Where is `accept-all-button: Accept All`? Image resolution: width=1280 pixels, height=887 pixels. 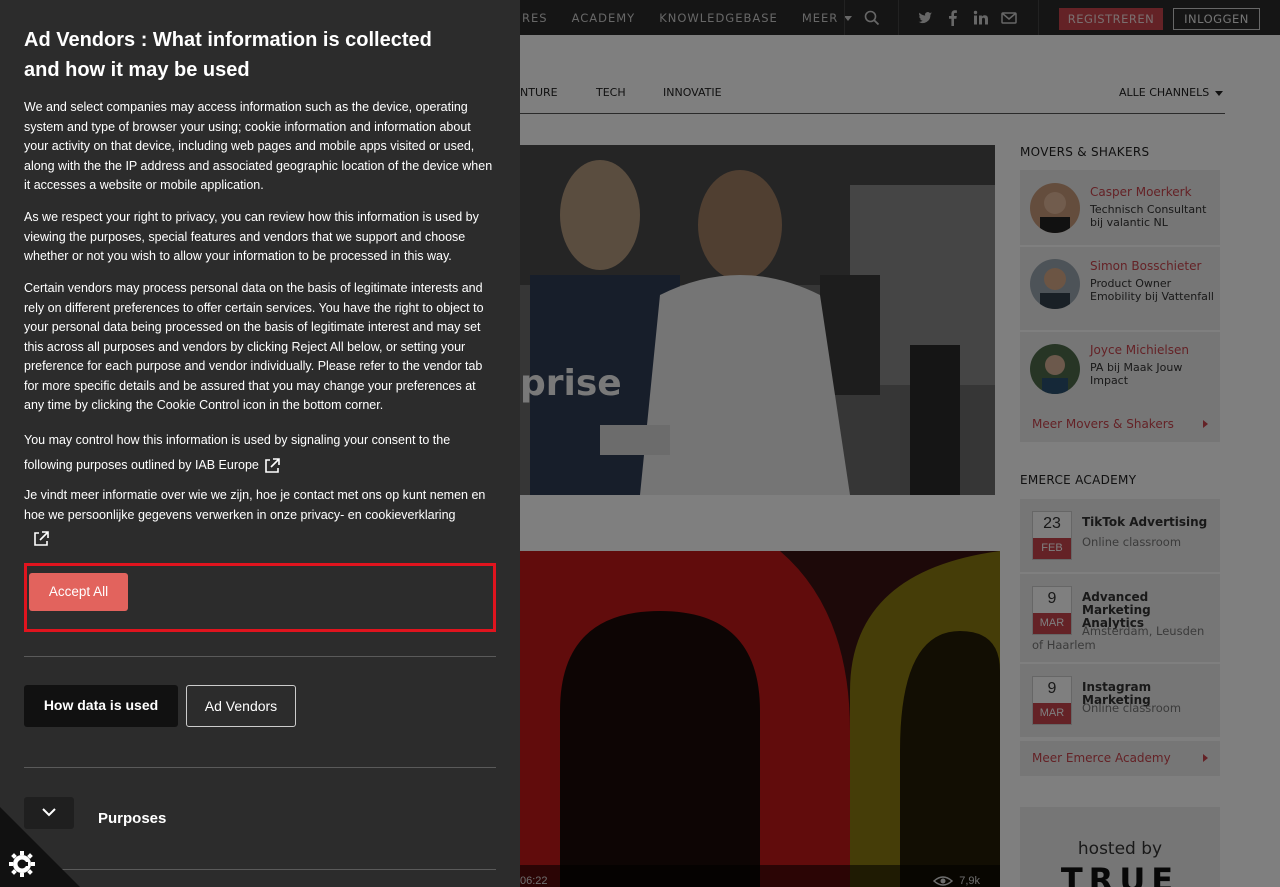 accept-all-button: Accept All is located at coordinates (78, 592).